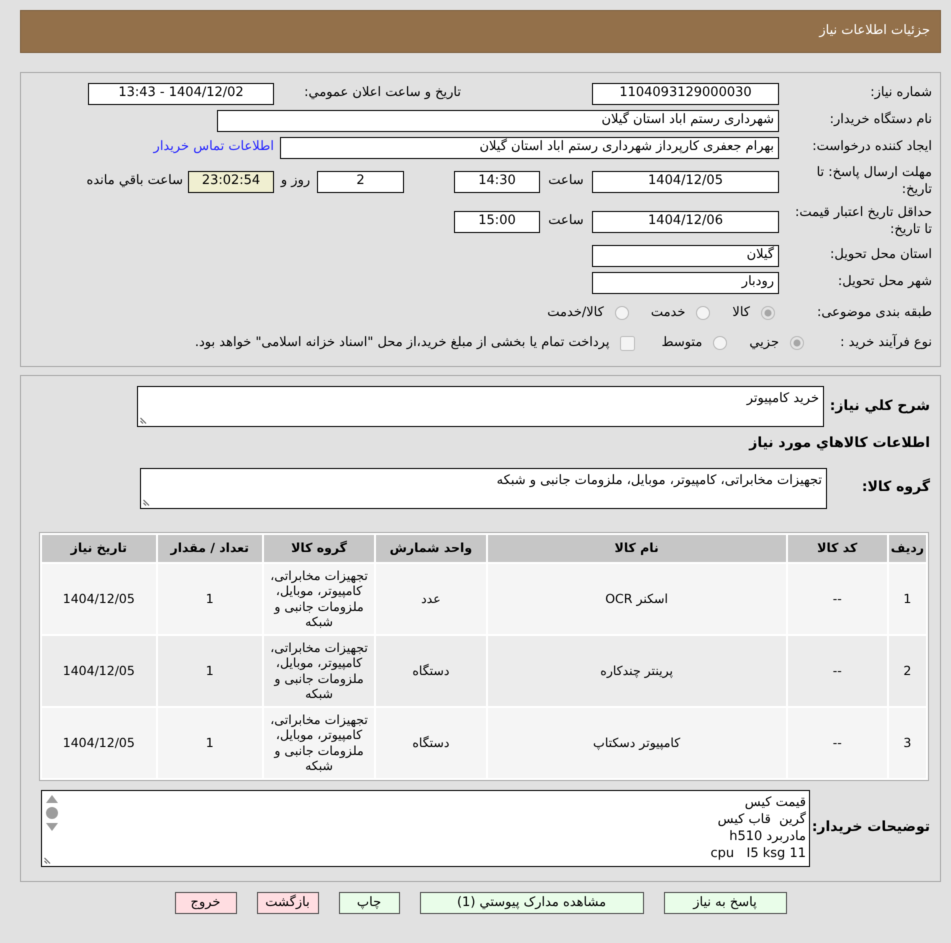 The width and height of the screenshot is (951, 943). Describe the element at coordinates (287, 903) in the screenshot. I see `cancel-button: بازگشت` at that location.